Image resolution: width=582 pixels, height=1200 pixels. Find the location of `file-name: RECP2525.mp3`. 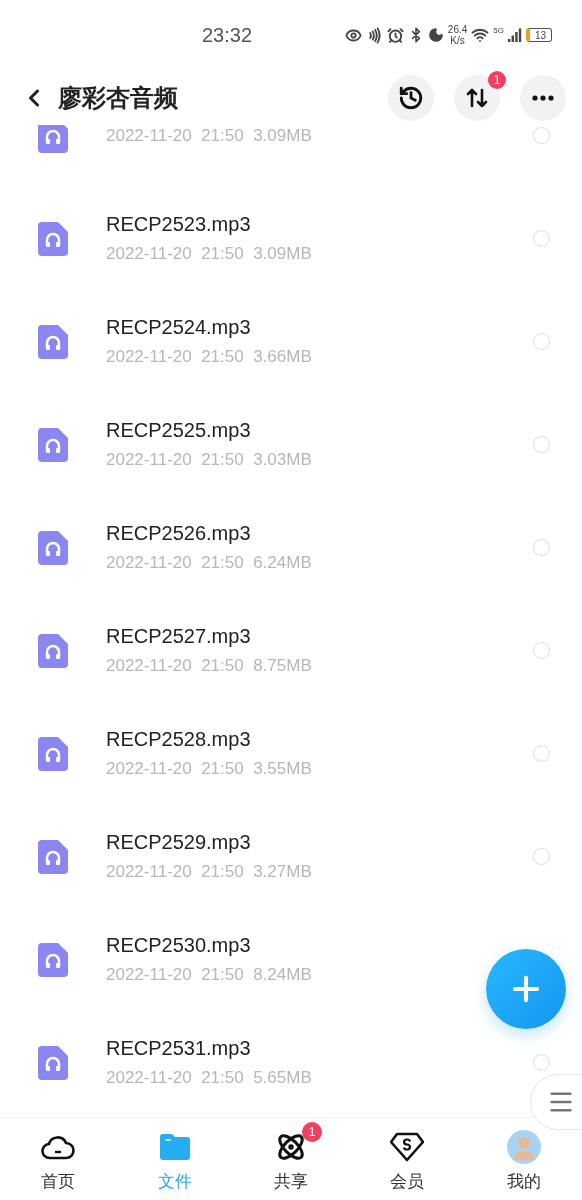

file-name: RECP2525.mp3 is located at coordinates (179, 430).